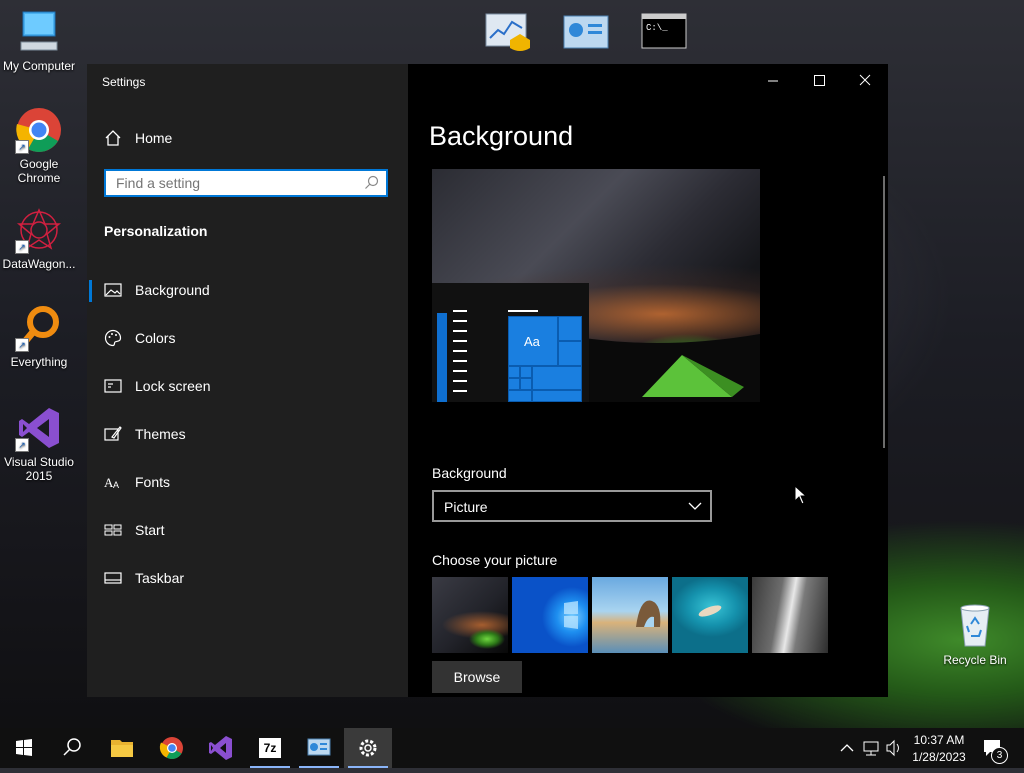 The height and width of the screenshot is (773, 1024). I want to click on maximize-button, so click(819, 81).